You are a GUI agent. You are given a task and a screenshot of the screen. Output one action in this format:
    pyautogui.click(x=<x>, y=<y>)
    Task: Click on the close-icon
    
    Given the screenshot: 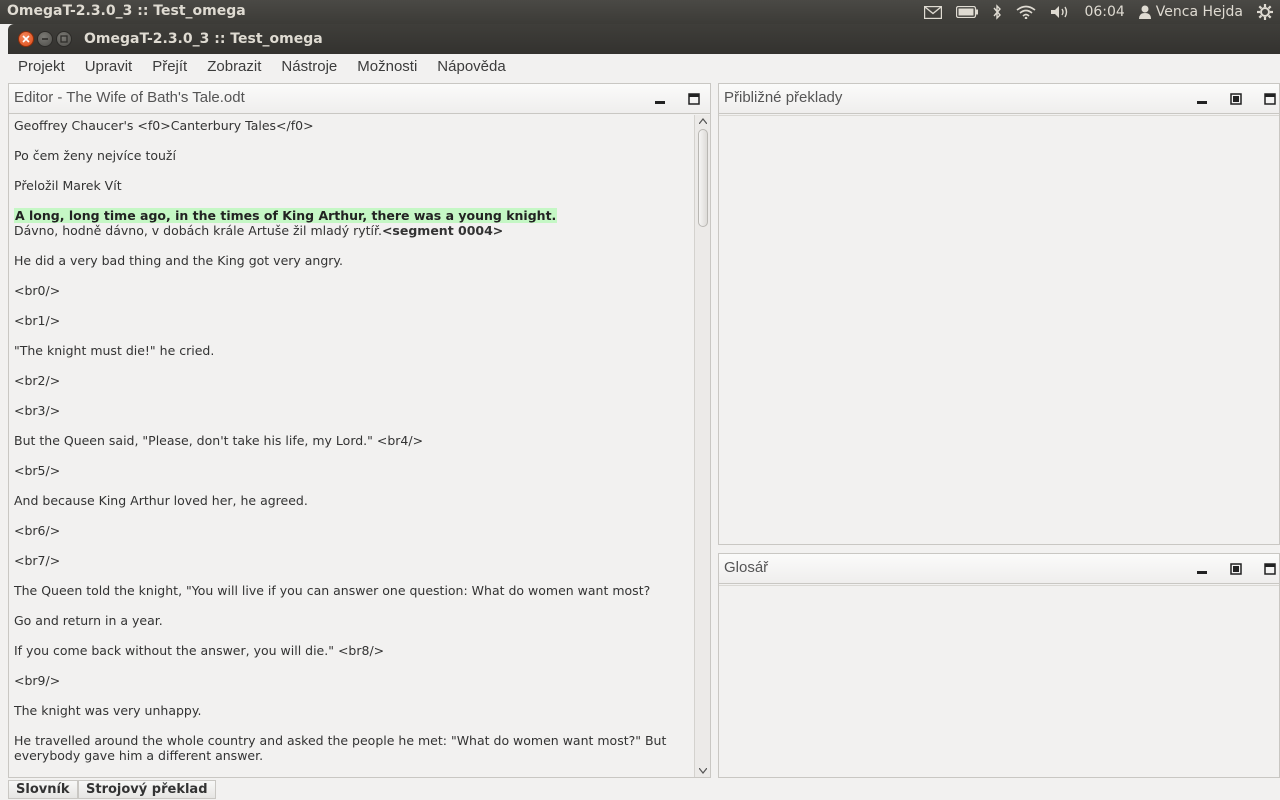 What is the action you would take?
    pyautogui.click(x=26, y=39)
    